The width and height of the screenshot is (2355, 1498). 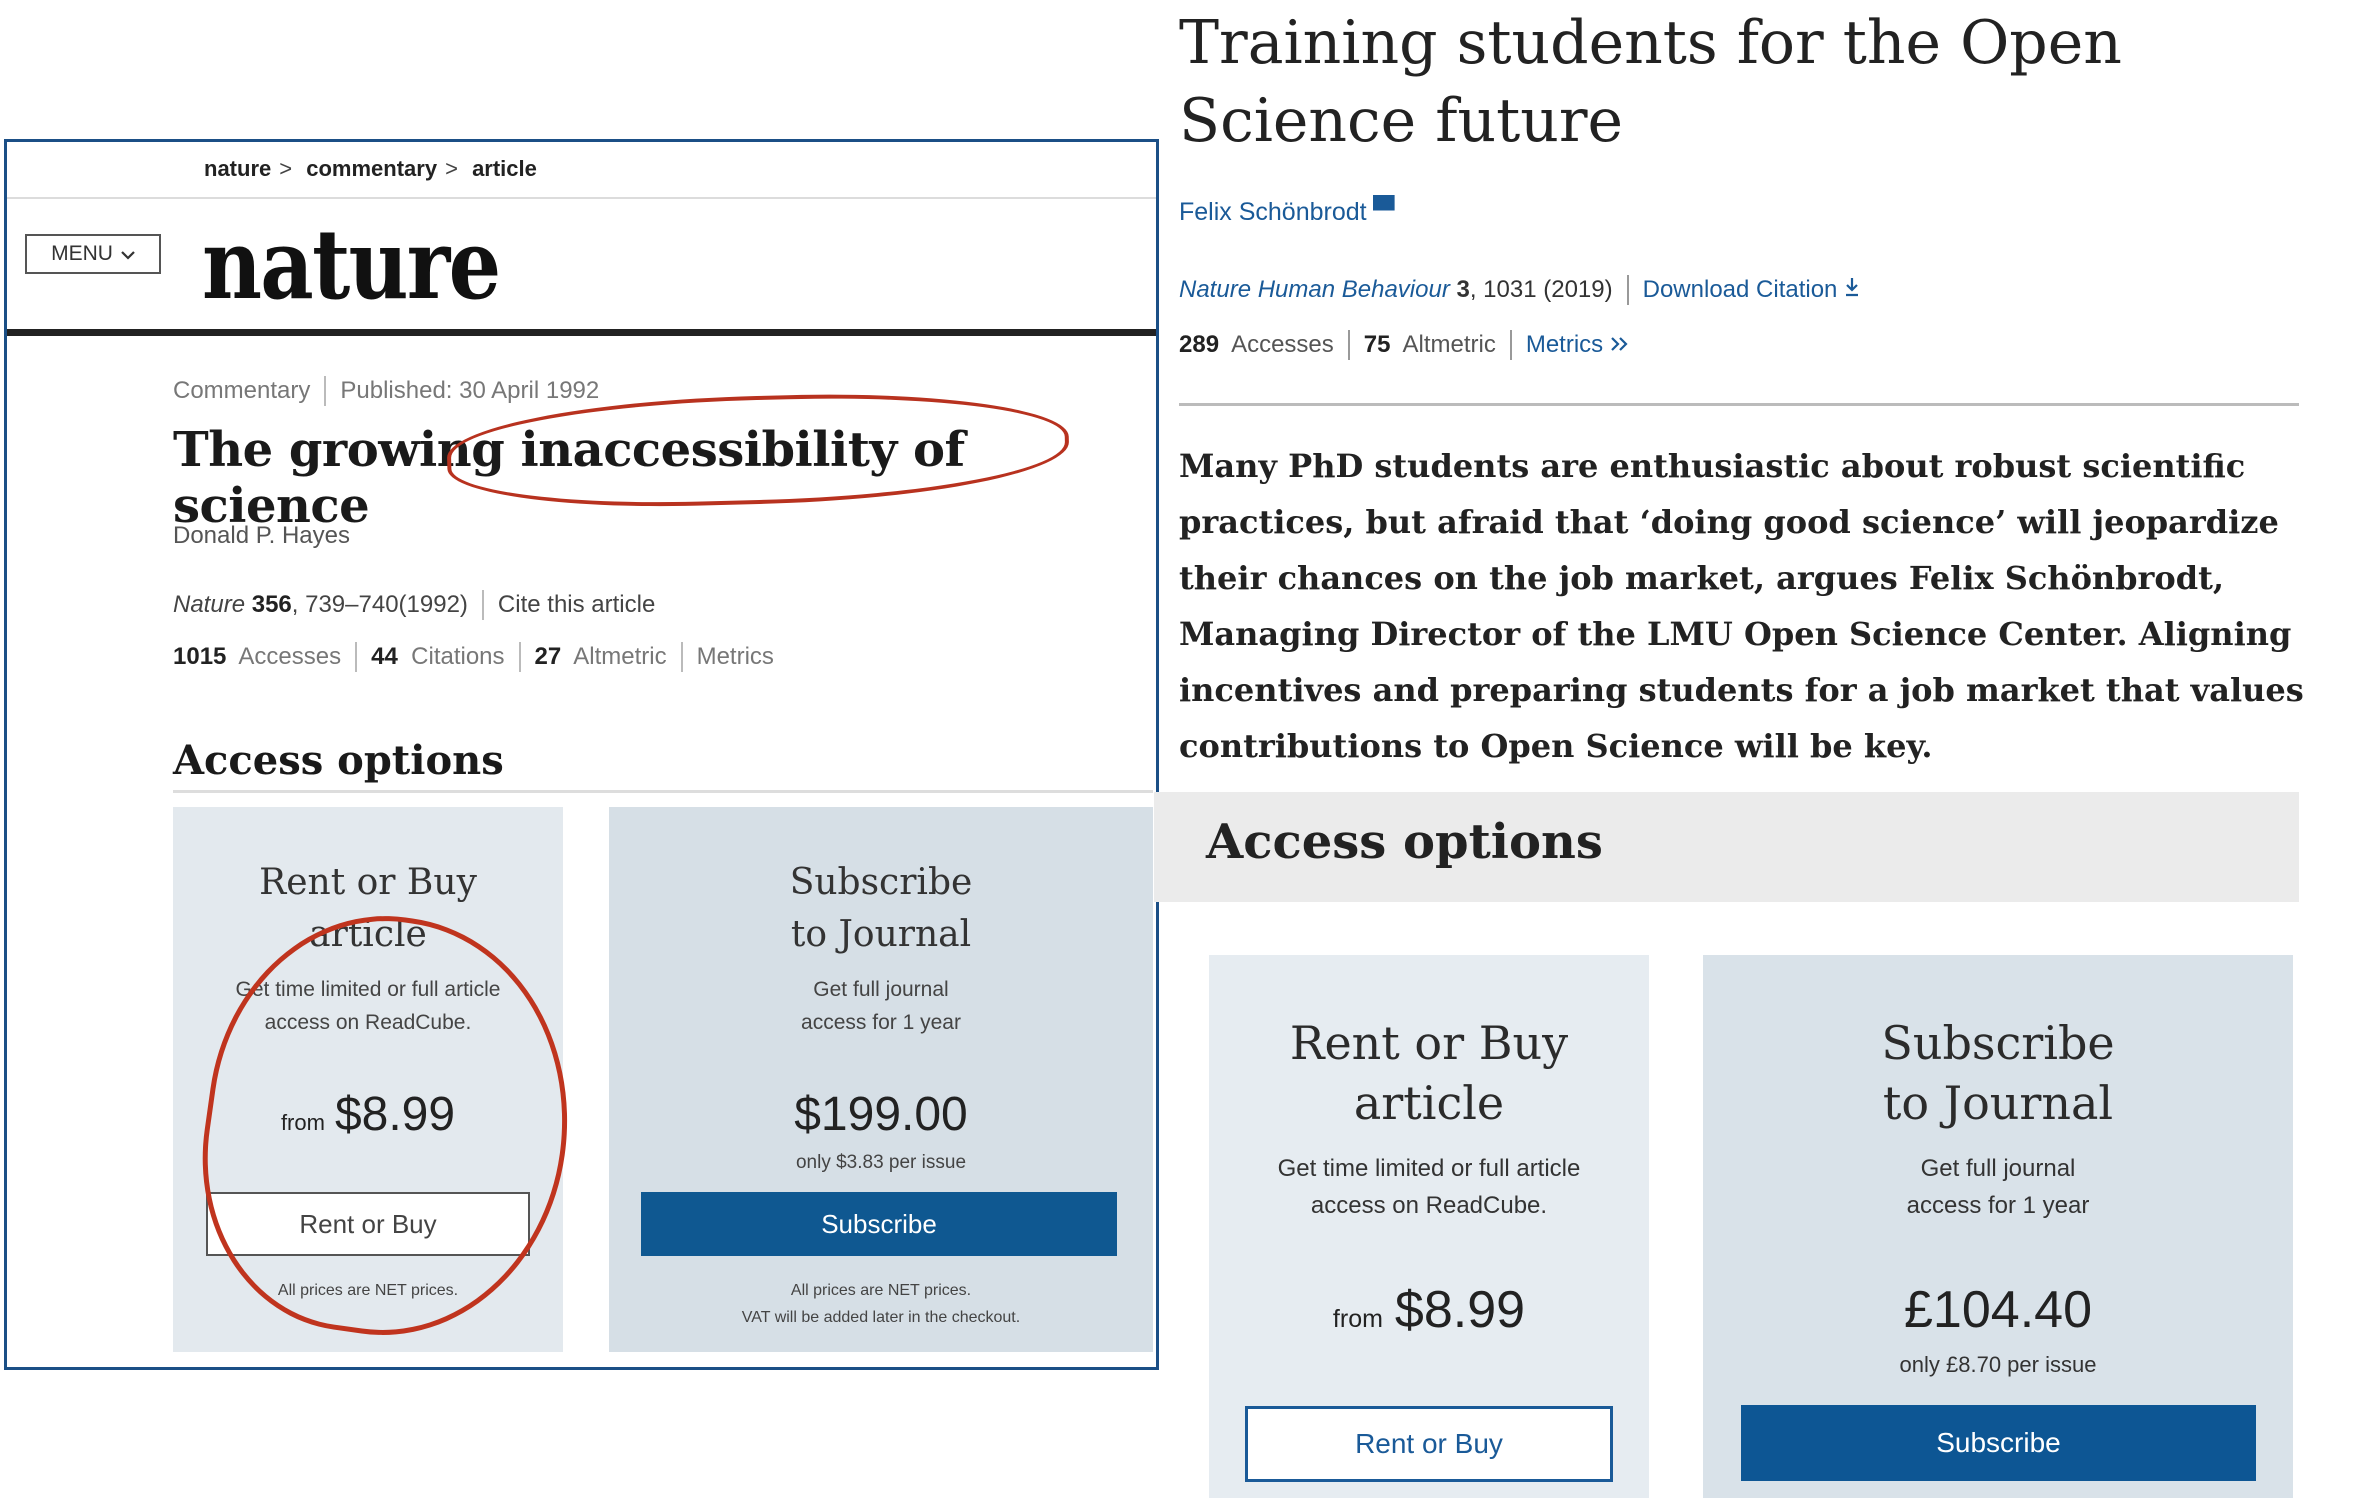 What do you see at coordinates (242, 390) in the screenshot?
I see `article-type: Commentary` at bounding box center [242, 390].